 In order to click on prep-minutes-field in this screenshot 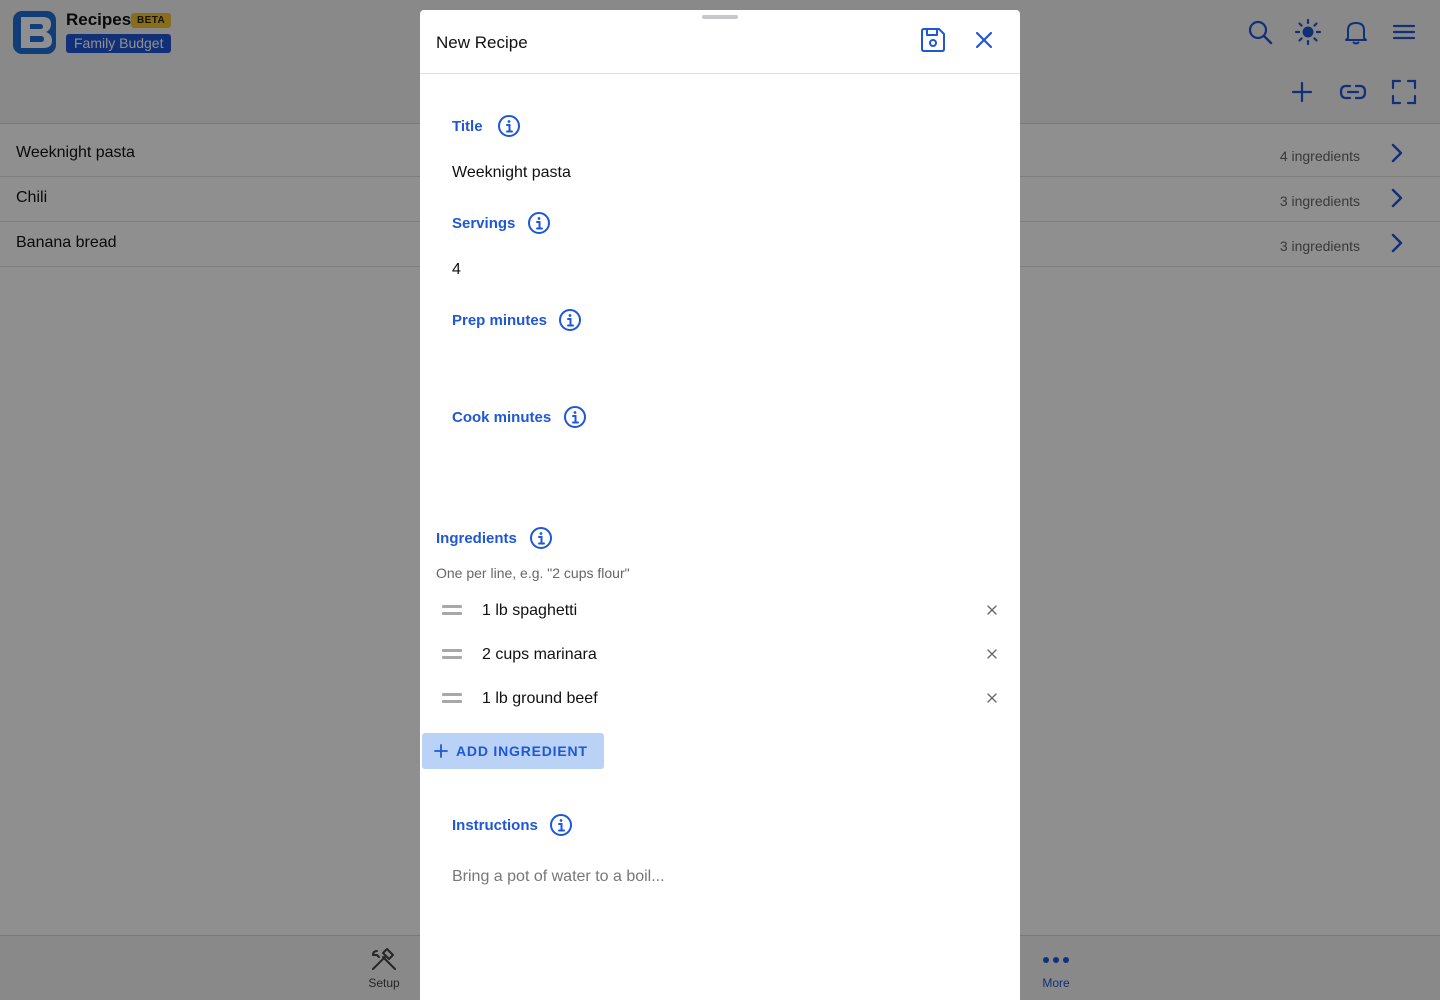, I will do `click(722, 367)`.